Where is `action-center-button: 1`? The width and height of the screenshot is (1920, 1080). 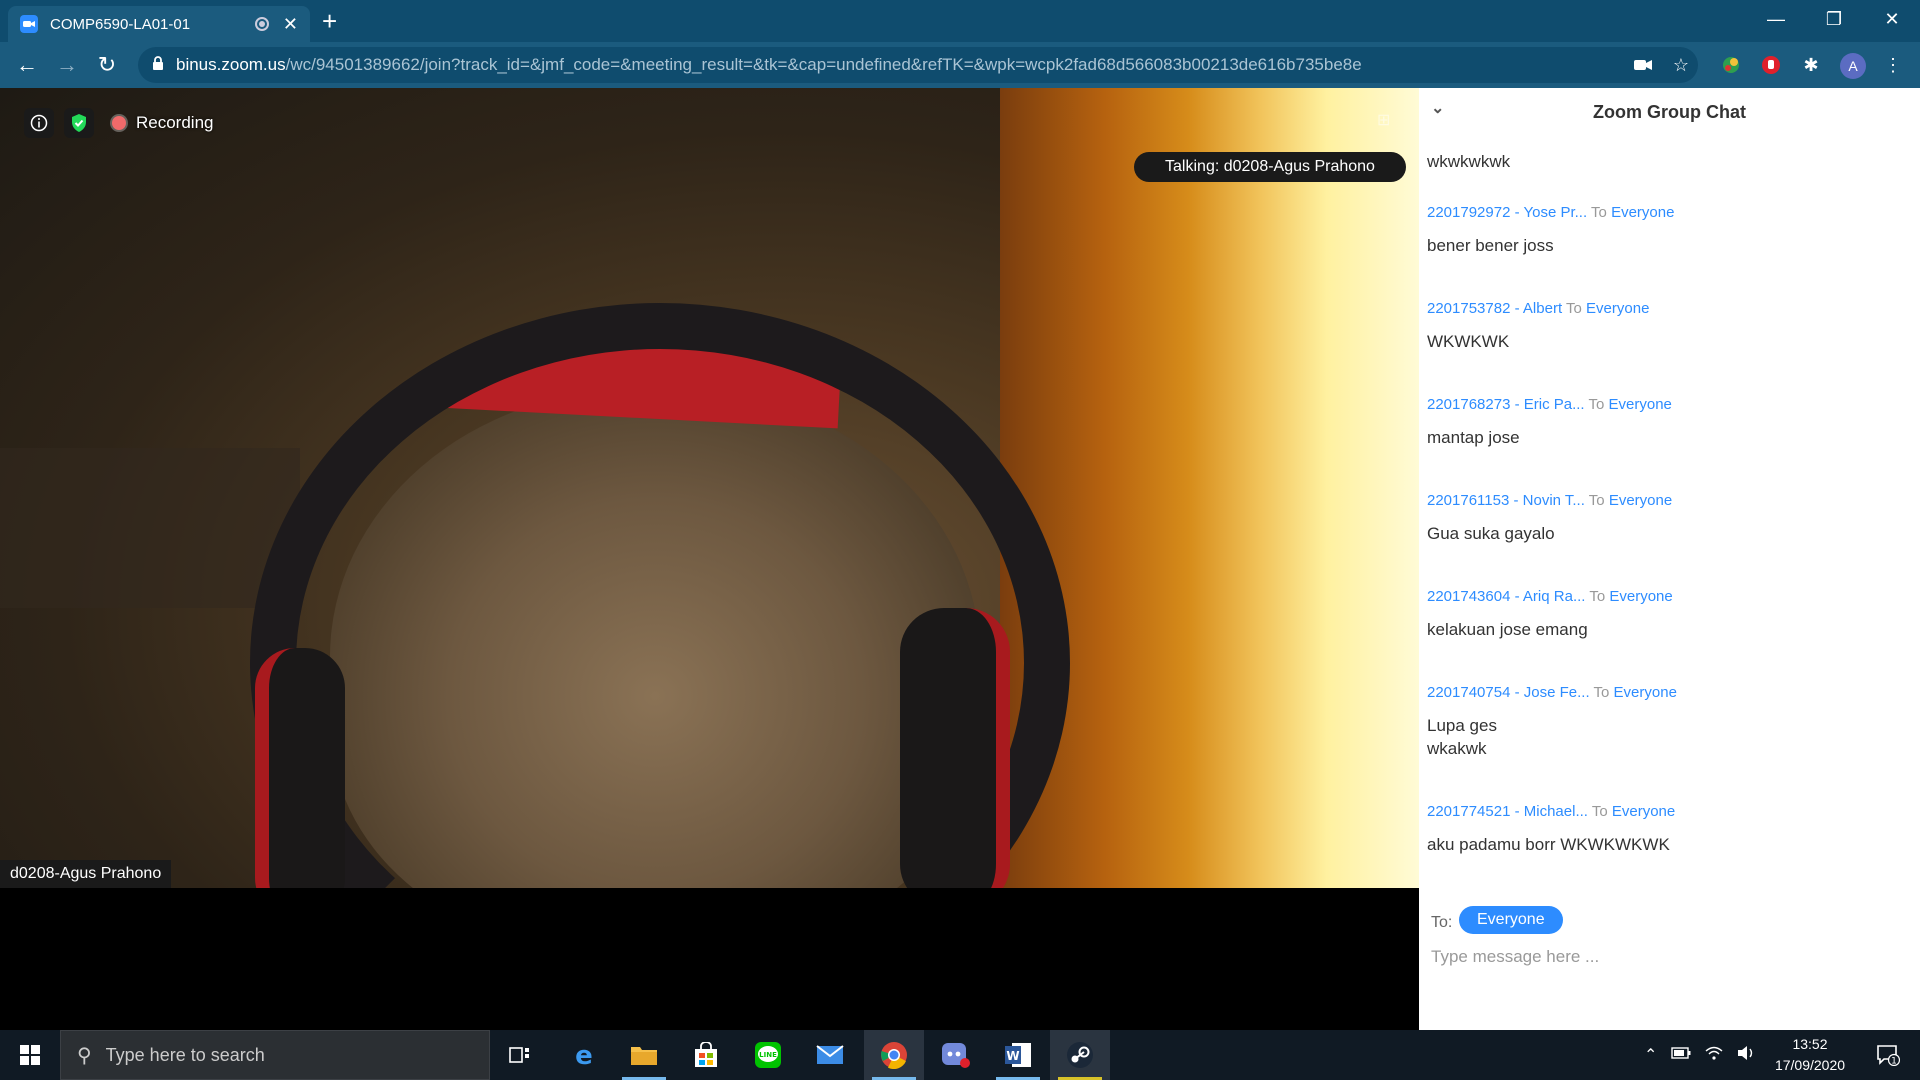 action-center-button: 1 is located at coordinates (1888, 1055).